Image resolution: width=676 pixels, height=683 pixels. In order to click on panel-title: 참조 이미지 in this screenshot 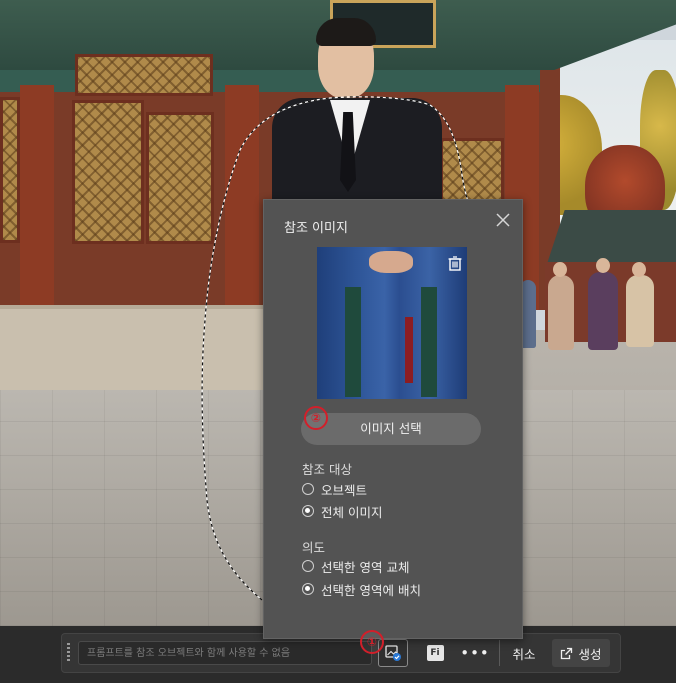, I will do `click(316, 228)`.